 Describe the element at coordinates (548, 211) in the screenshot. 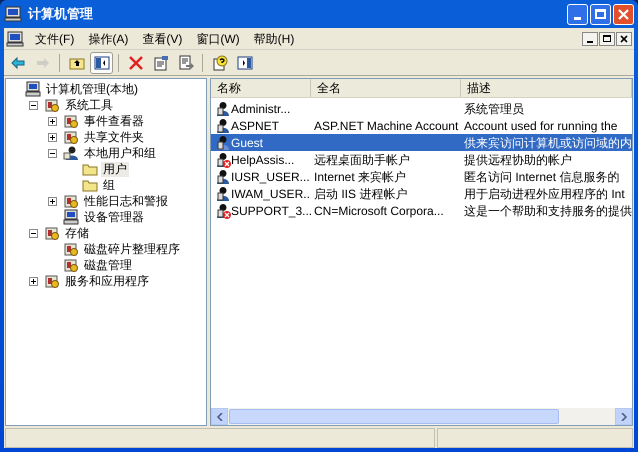

I see `table-cell: 这是一个帮助和支持服务的提供` at that location.